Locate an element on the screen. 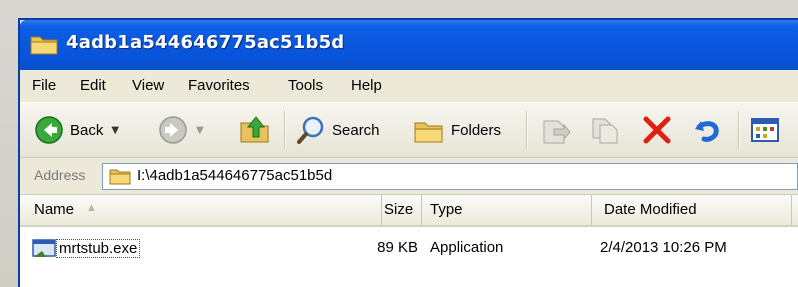 This screenshot has height=287, width=798. undo-icon is located at coordinates (707, 131).